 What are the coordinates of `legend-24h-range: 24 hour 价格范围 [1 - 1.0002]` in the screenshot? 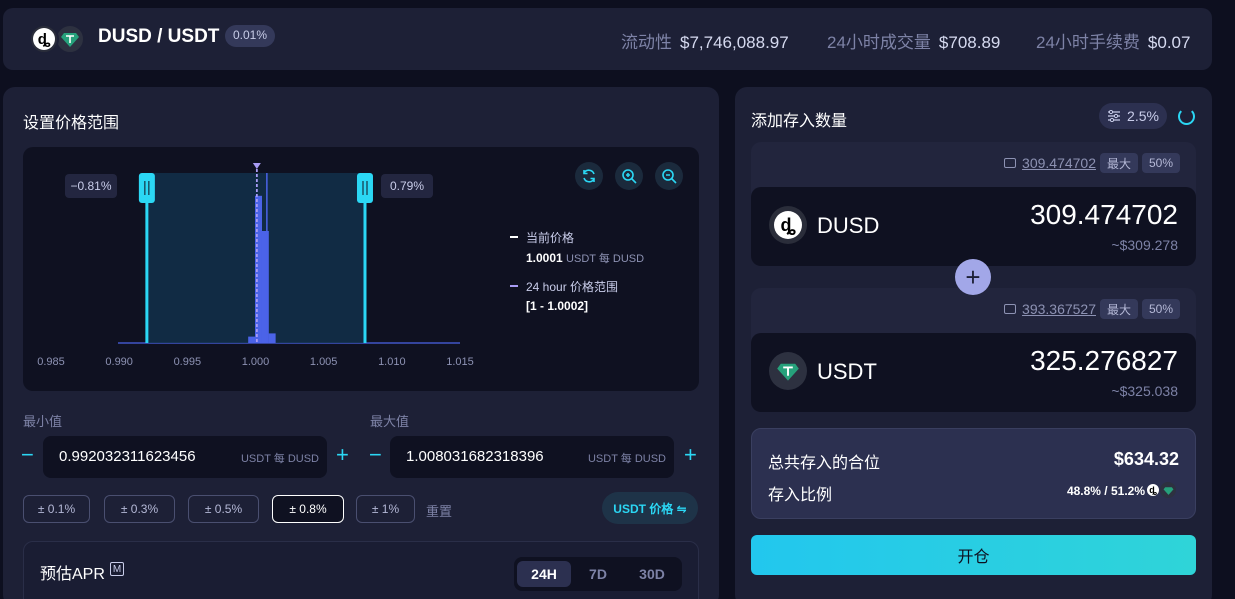 It's located at (577, 295).